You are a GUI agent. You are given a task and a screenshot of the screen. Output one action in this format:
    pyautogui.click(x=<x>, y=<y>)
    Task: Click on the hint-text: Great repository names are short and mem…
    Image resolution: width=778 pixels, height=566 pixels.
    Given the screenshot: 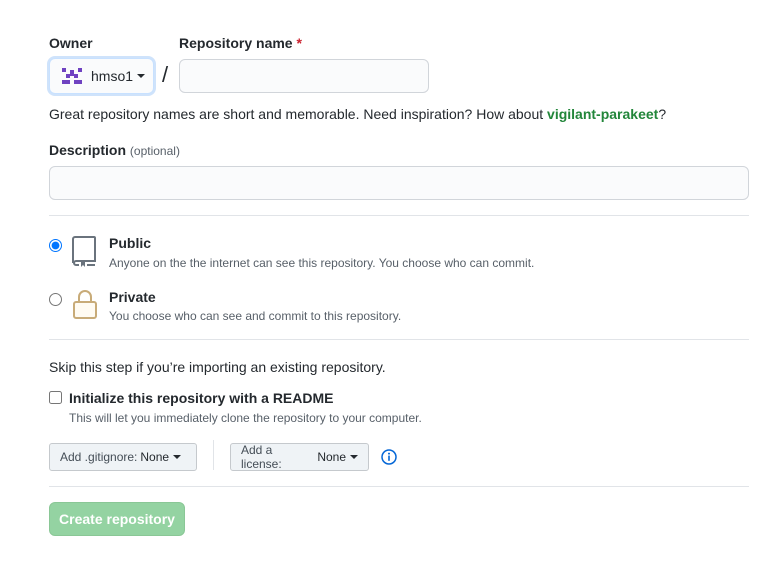 What is the action you would take?
    pyautogui.click(x=298, y=114)
    